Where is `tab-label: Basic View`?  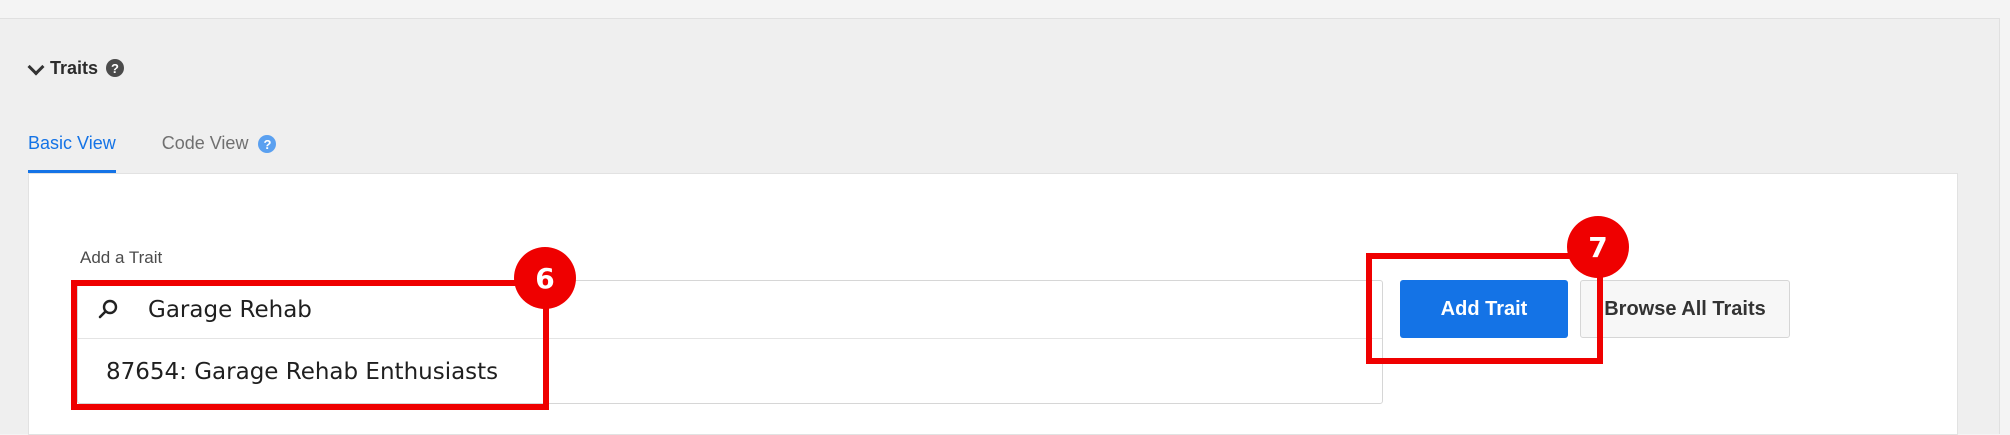 tab-label: Basic View is located at coordinates (72, 143).